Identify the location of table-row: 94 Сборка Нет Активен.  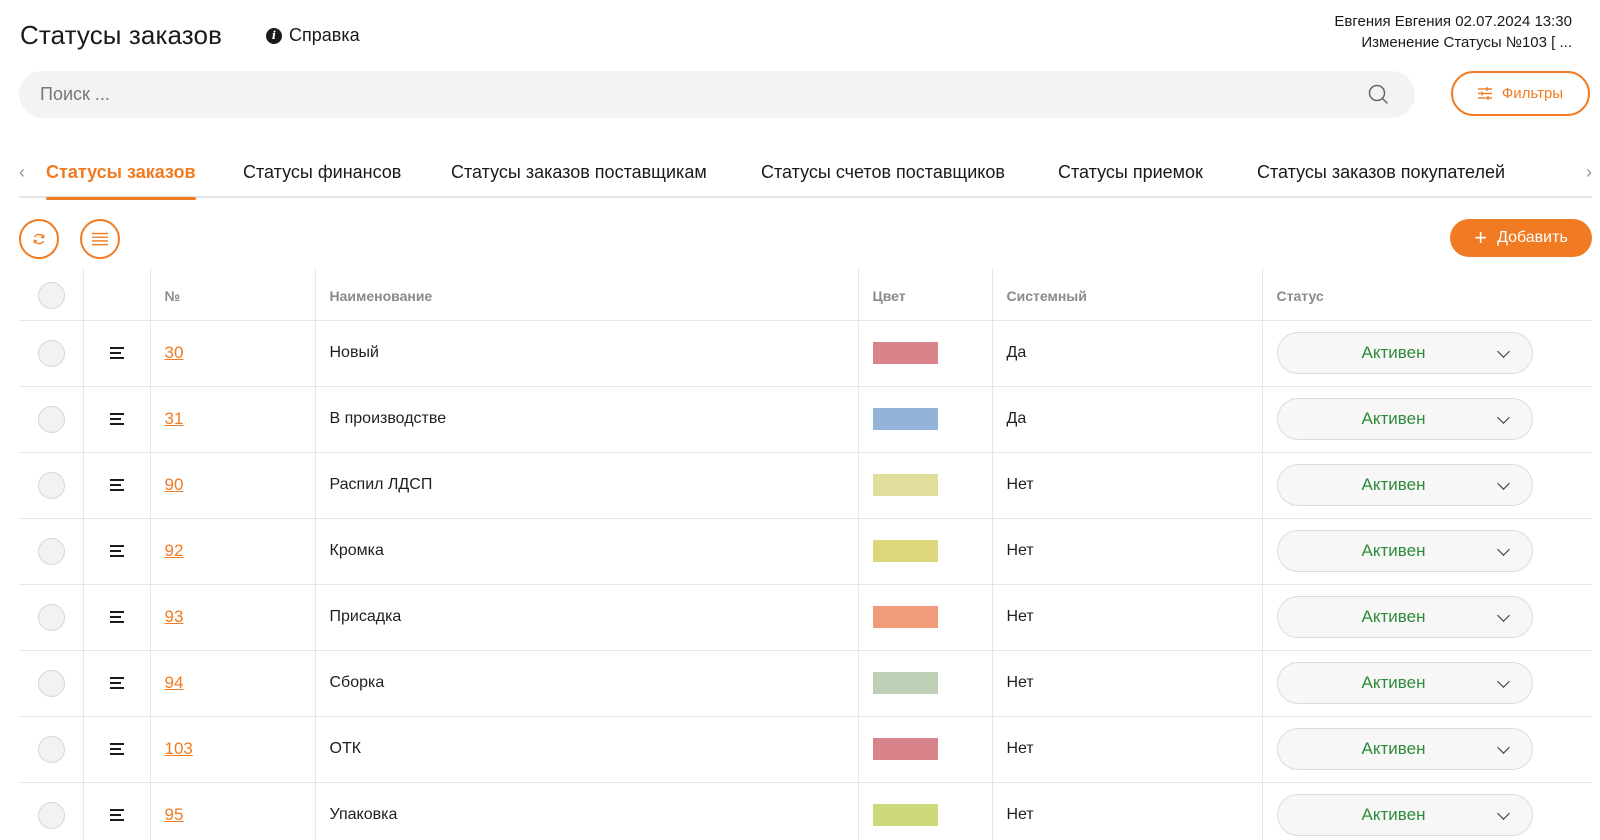
(805, 683).